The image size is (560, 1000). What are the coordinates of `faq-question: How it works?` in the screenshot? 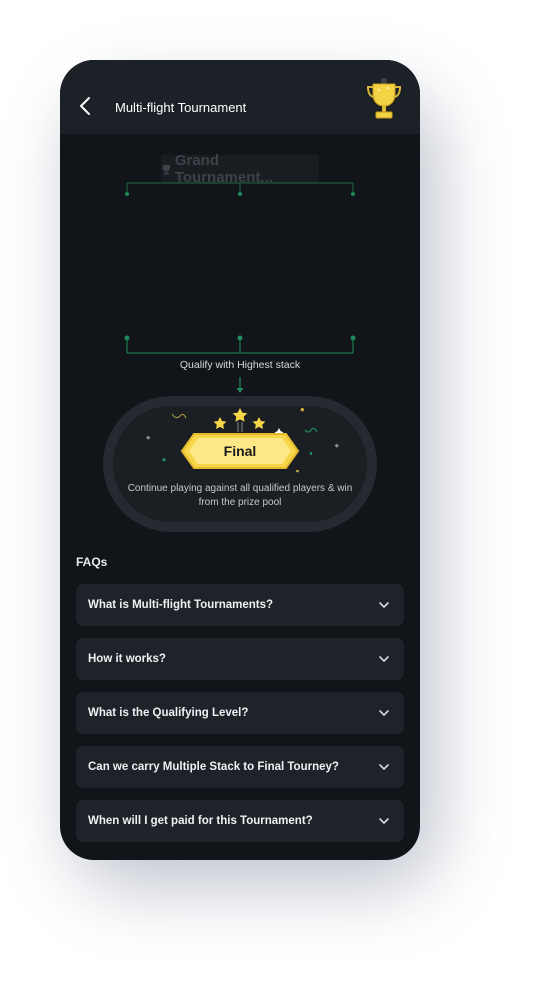 It's located at (127, 659).